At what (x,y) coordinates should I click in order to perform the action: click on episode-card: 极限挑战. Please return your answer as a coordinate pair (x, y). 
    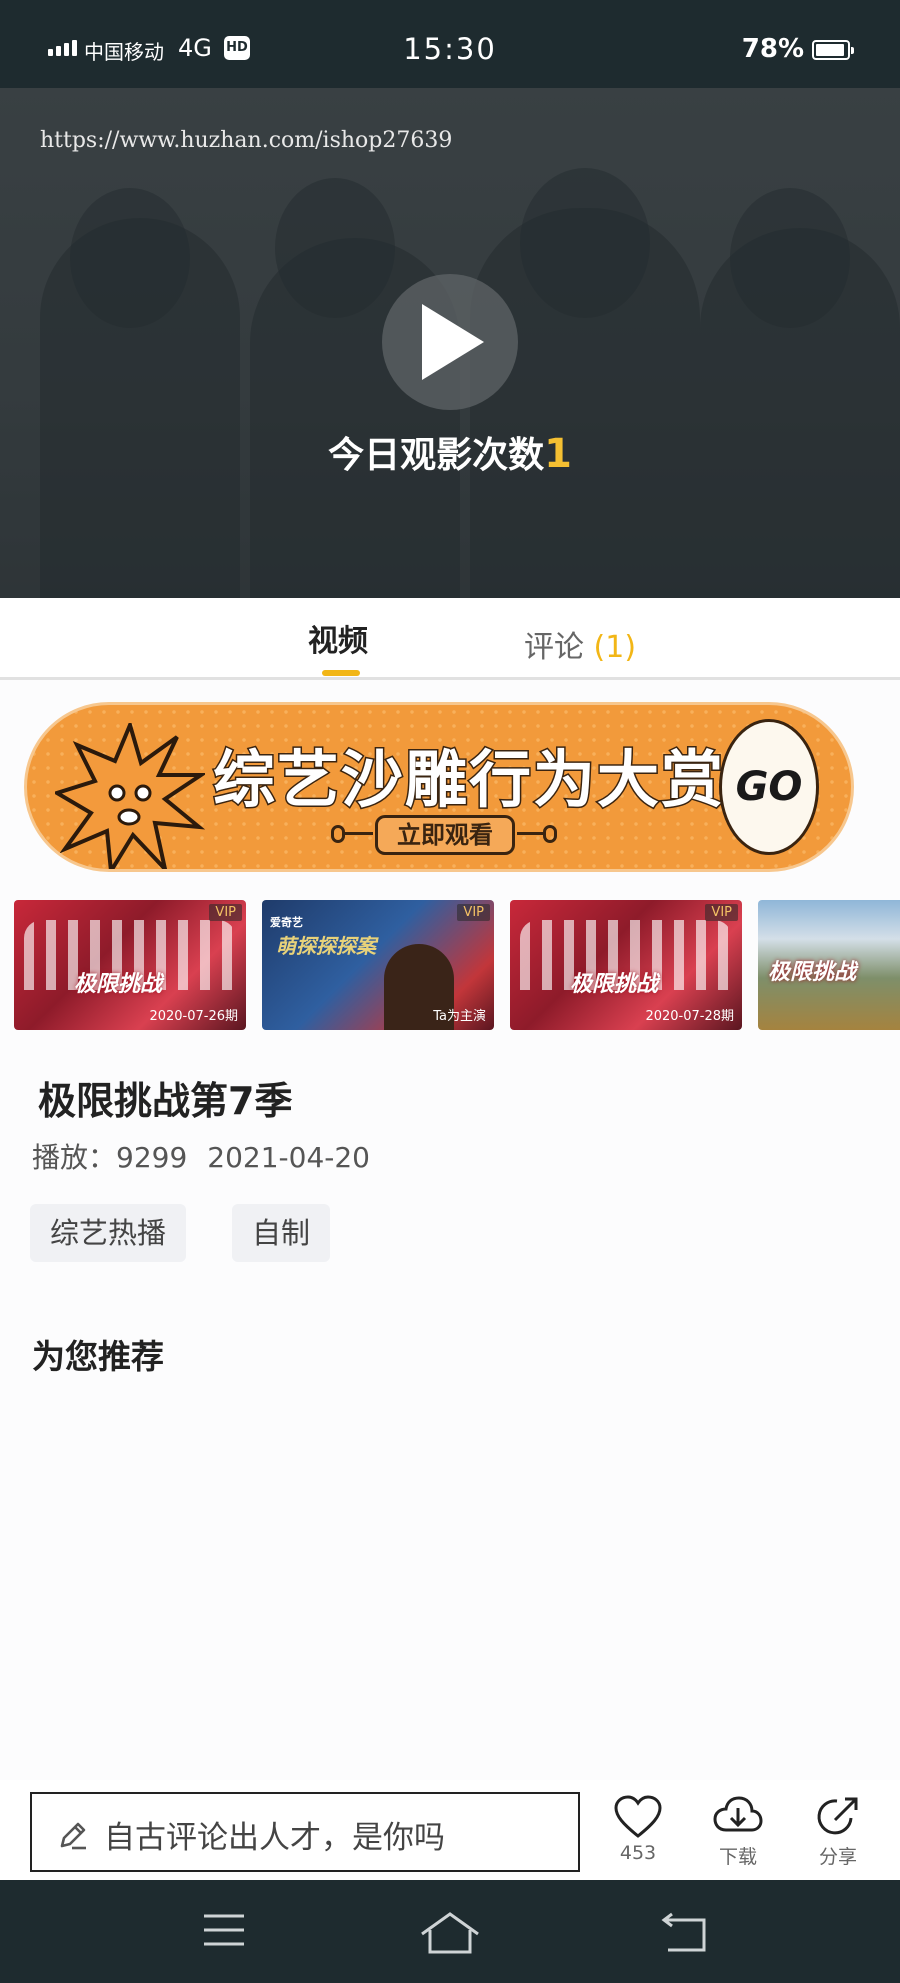
    Looking at the image, I should click on (829, 965).